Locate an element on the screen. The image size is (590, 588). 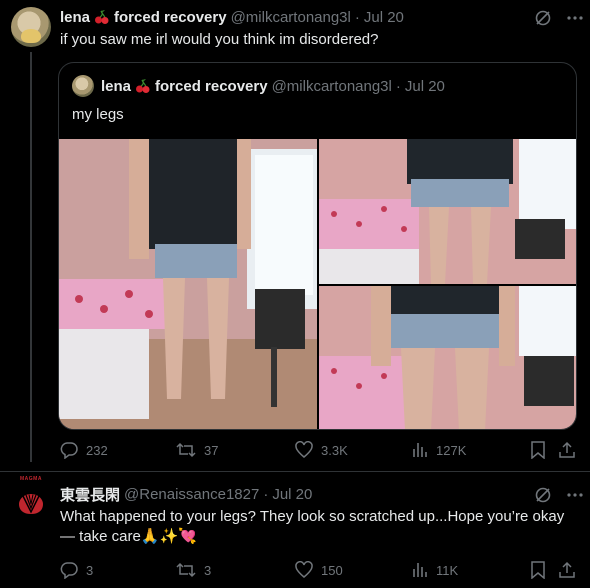
views-button: 127K is located at coordinates (439, 450).